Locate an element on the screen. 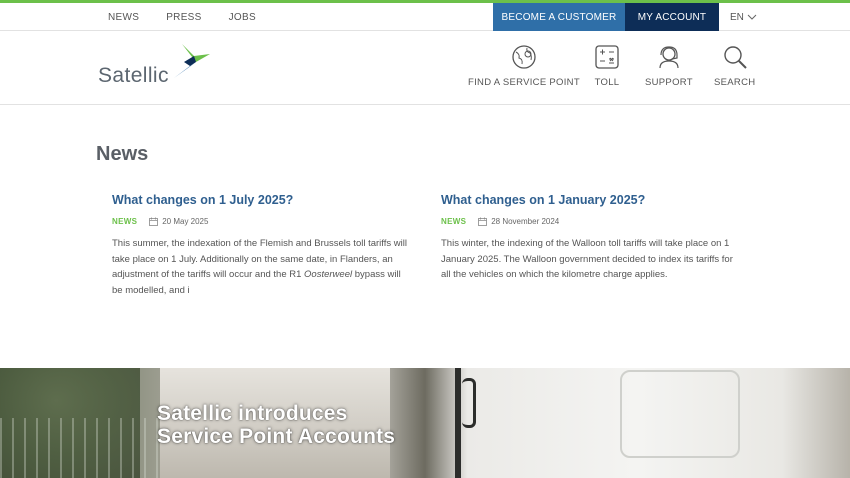  utility-link-news: NEWS is located at coordinates (123, 17).